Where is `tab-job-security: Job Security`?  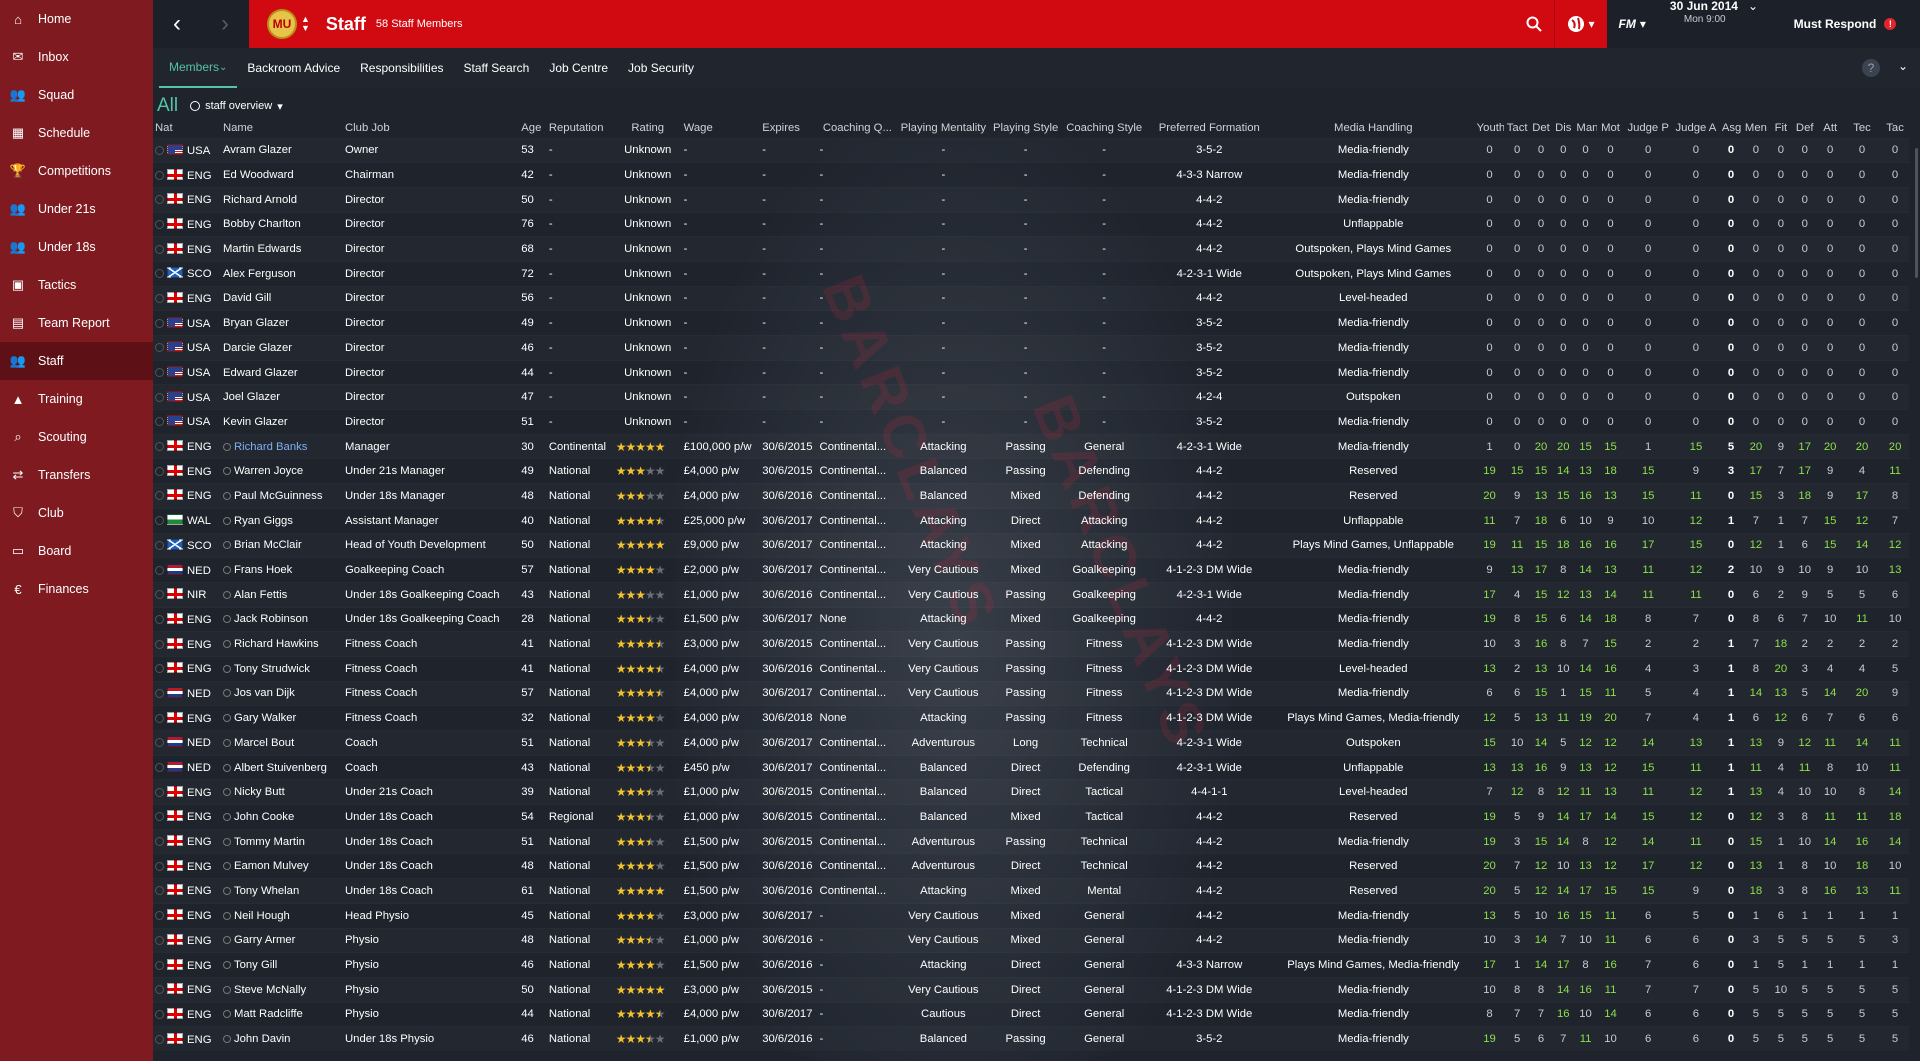
tab-job-security: Job Security is located at coordinates (661, 68).